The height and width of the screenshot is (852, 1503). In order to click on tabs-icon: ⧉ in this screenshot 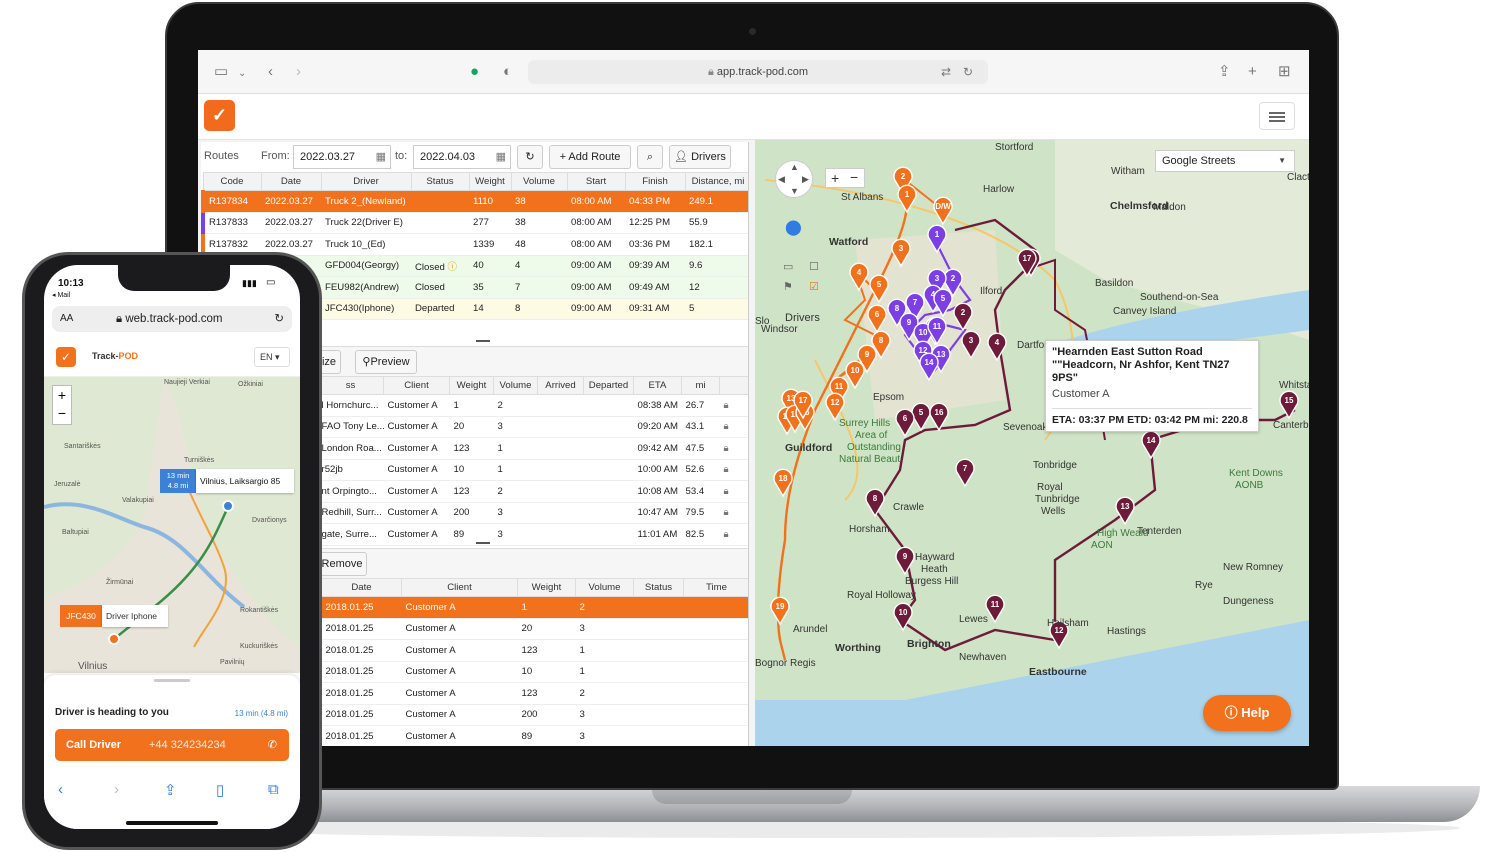, I will do `click(273, 789)`.